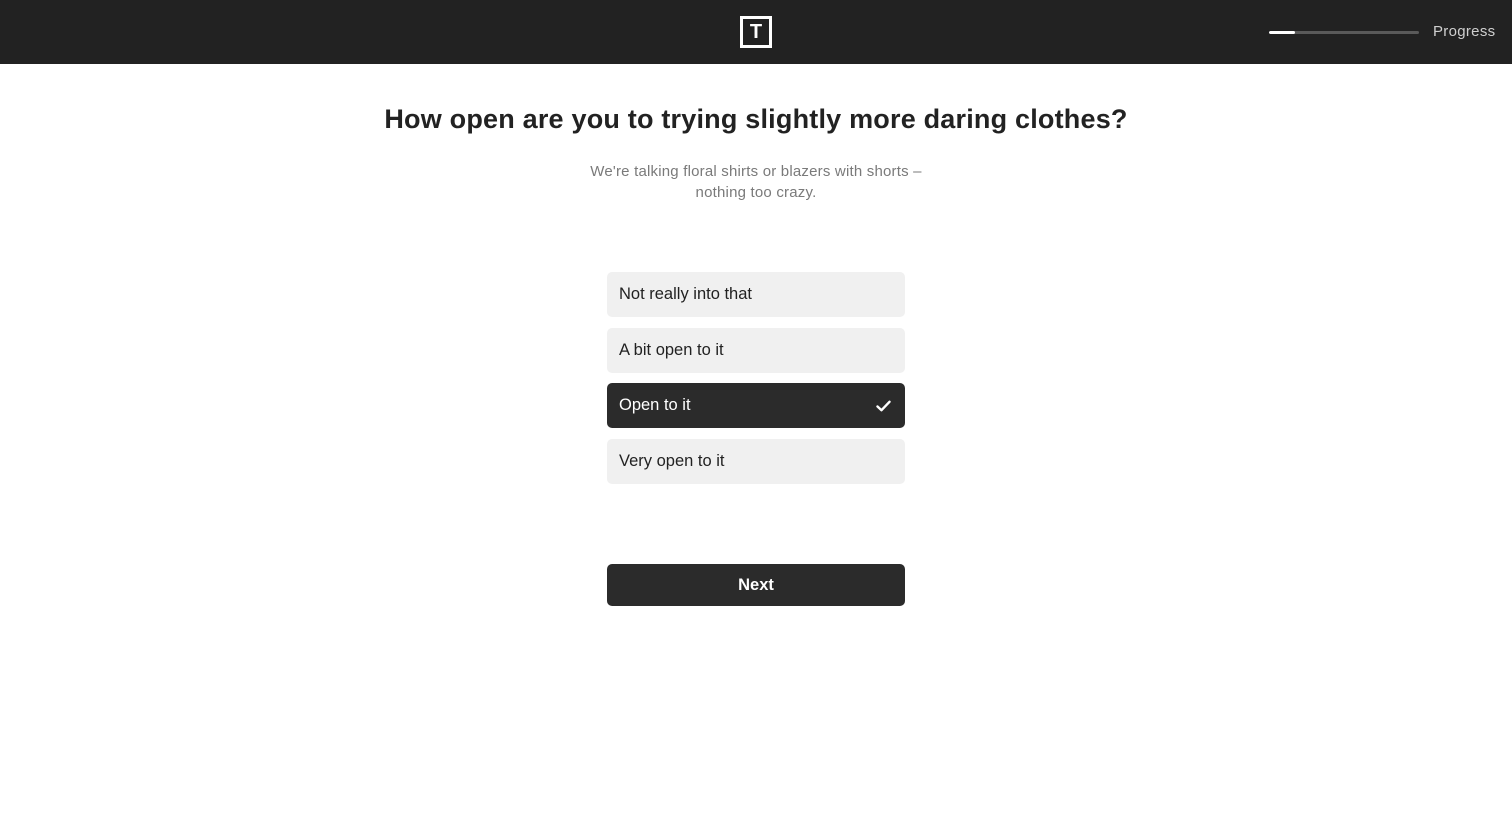  I want to click on option-not-really-into-that: Not really into that, so click(756, 294).